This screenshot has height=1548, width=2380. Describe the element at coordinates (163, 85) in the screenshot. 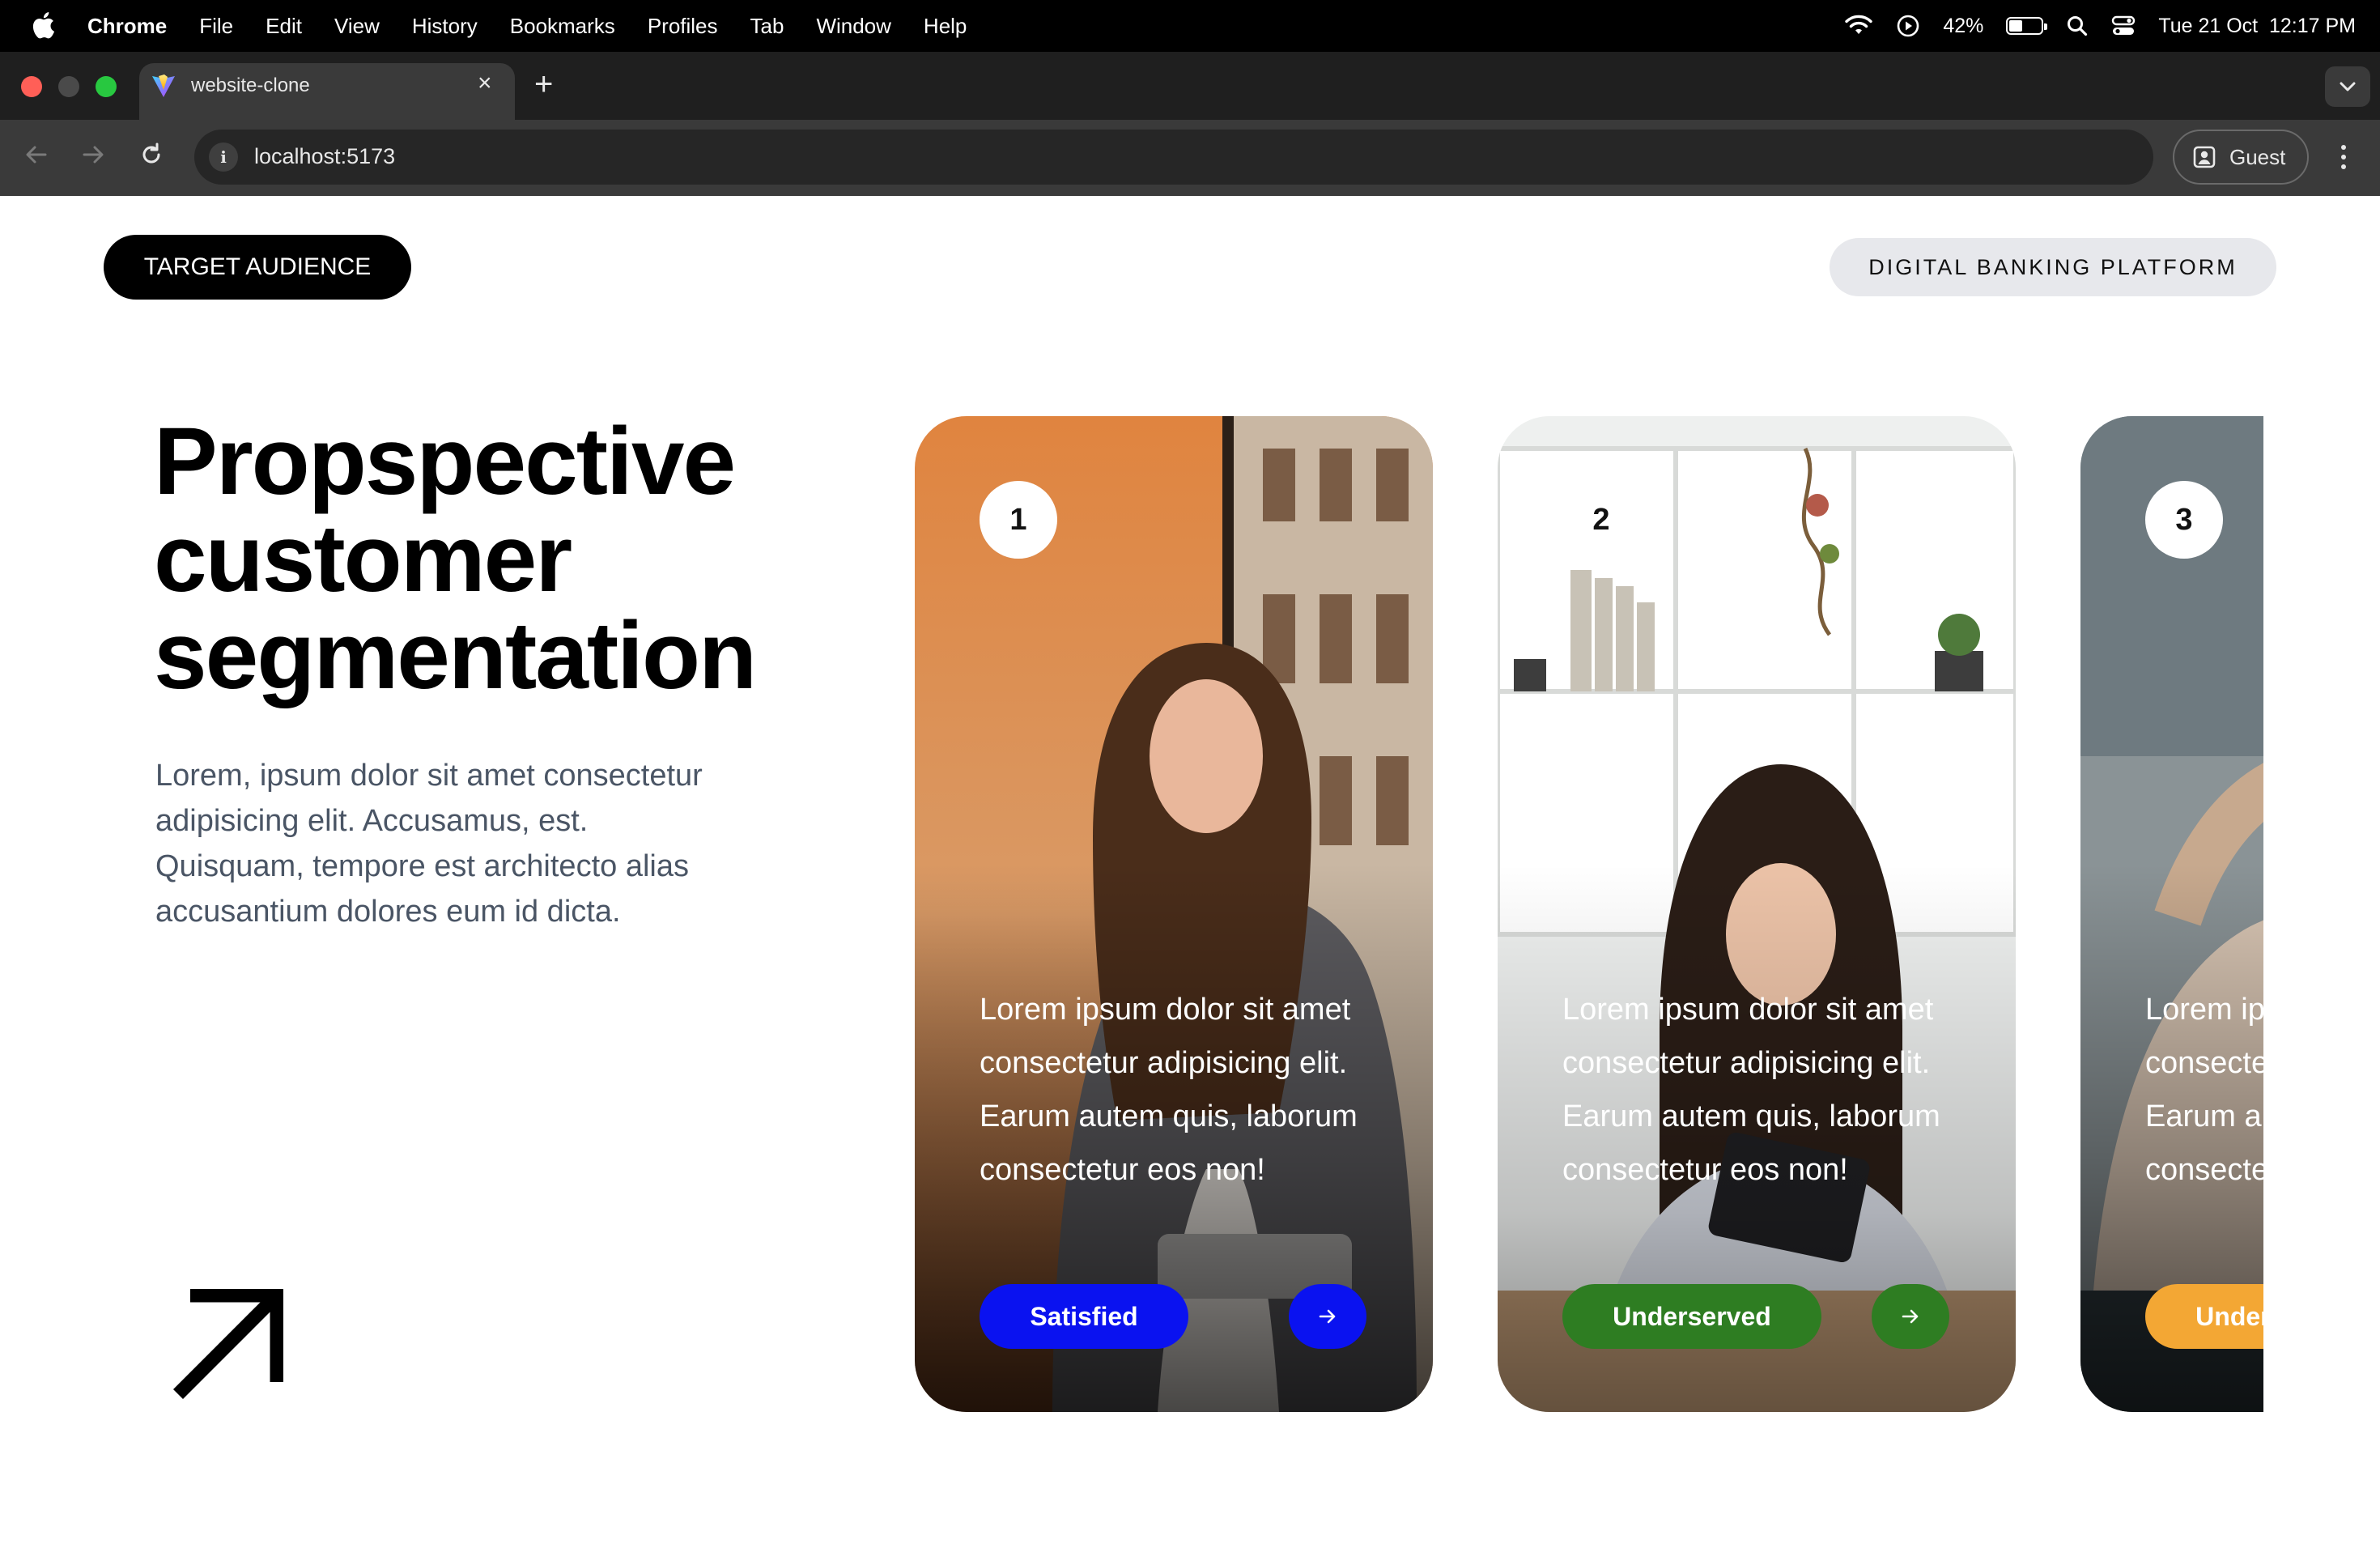

I see `vite-favicon-icon` at that location.